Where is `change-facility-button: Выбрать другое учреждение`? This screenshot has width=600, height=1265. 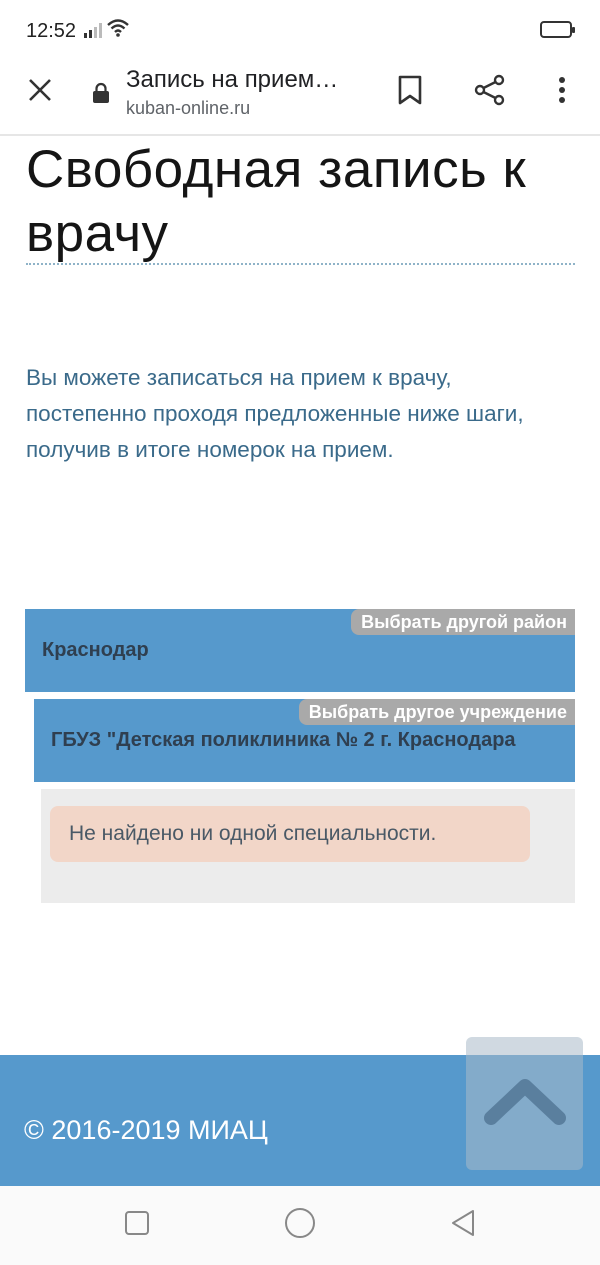 change-facility-button: Выбрать другое учреждение is located at coordinates (436, 712).